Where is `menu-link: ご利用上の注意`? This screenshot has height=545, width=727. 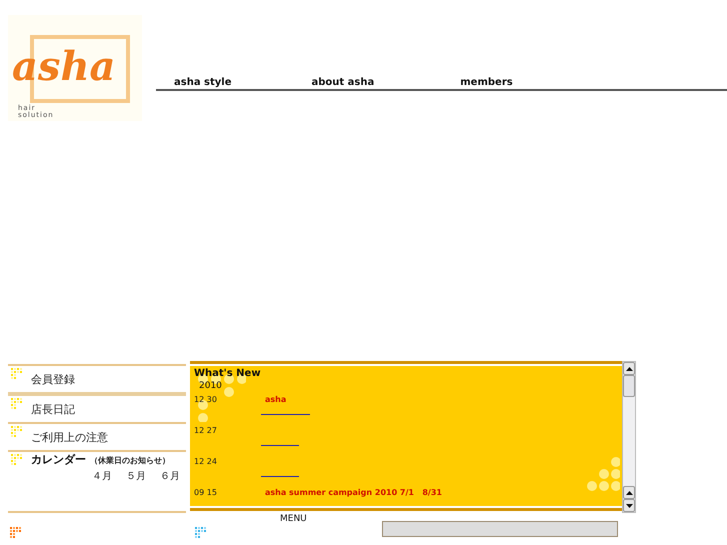 menu-link: ご利用上の注意 is located at coordinates (69, 437).